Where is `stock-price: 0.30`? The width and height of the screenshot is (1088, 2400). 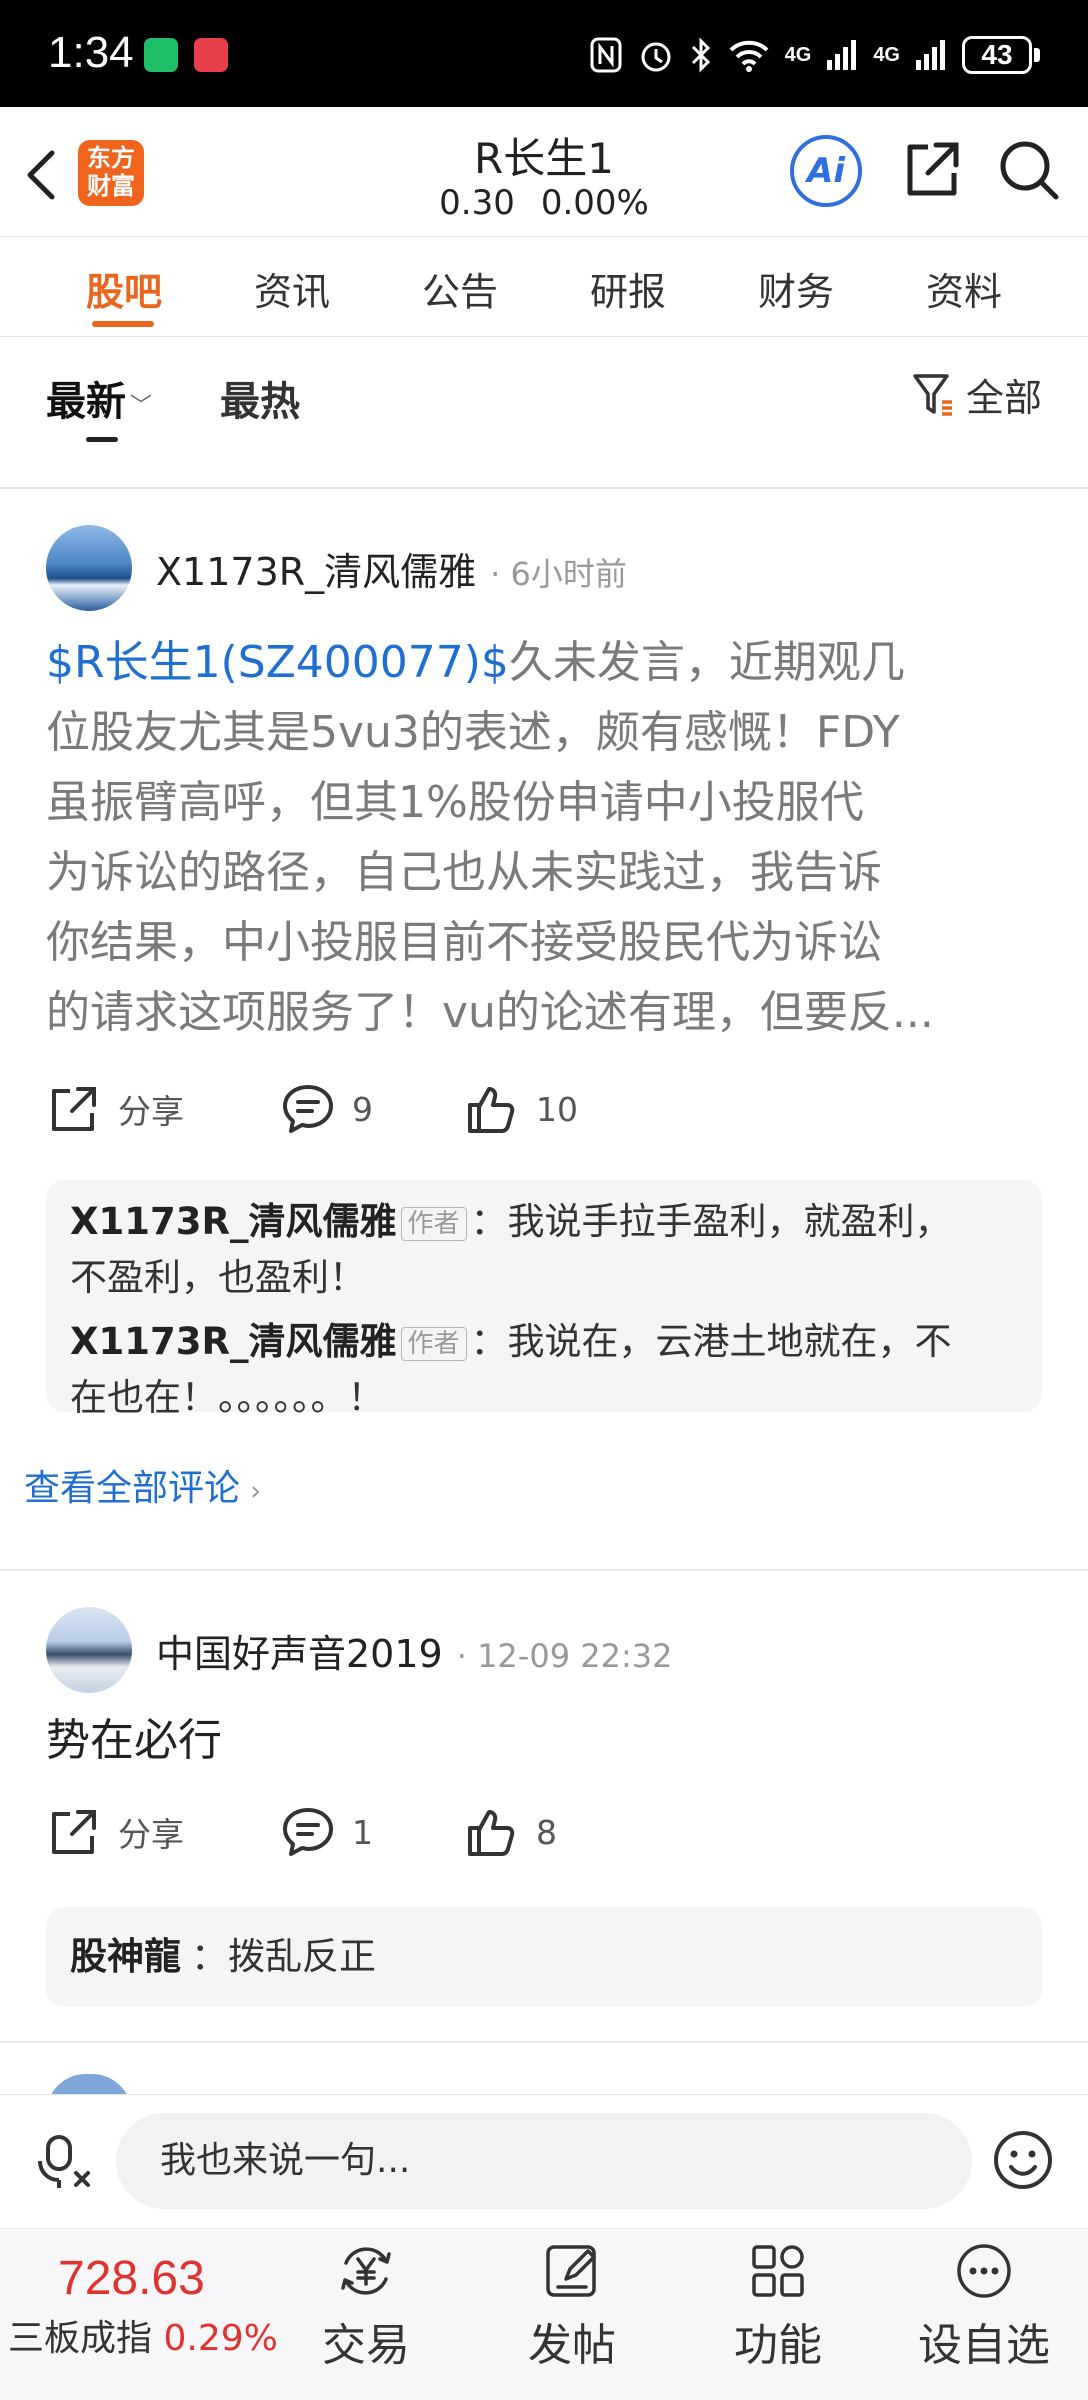
stock-price: 0.30 is located at coordinates (477, 203).